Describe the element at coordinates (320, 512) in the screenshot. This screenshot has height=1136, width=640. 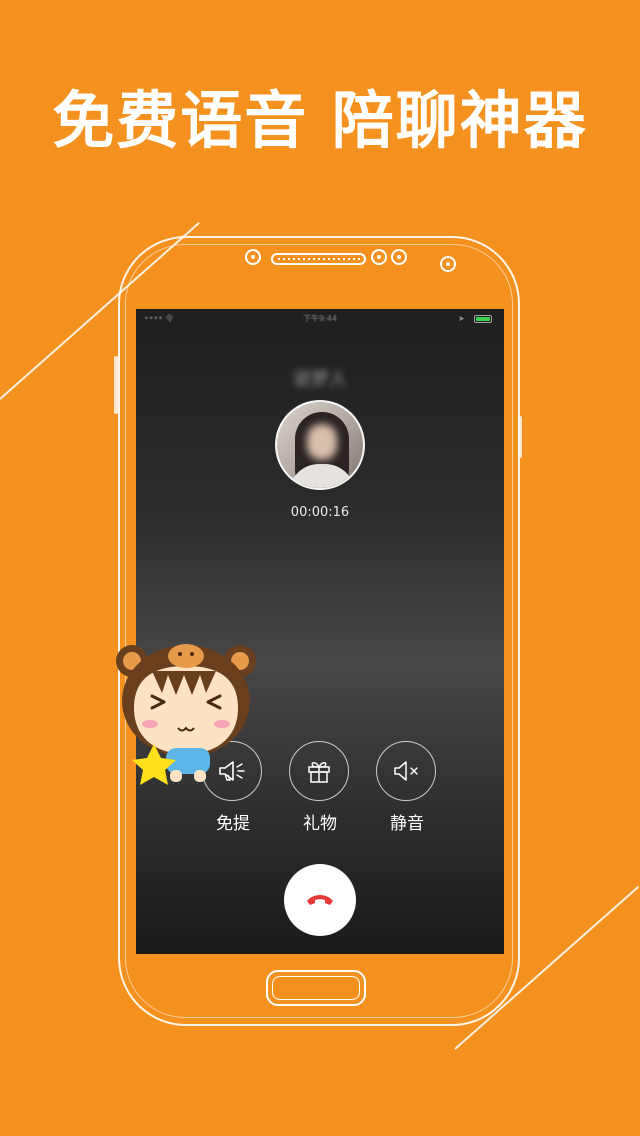
I see `call-timer: 00:00:16` at that location.